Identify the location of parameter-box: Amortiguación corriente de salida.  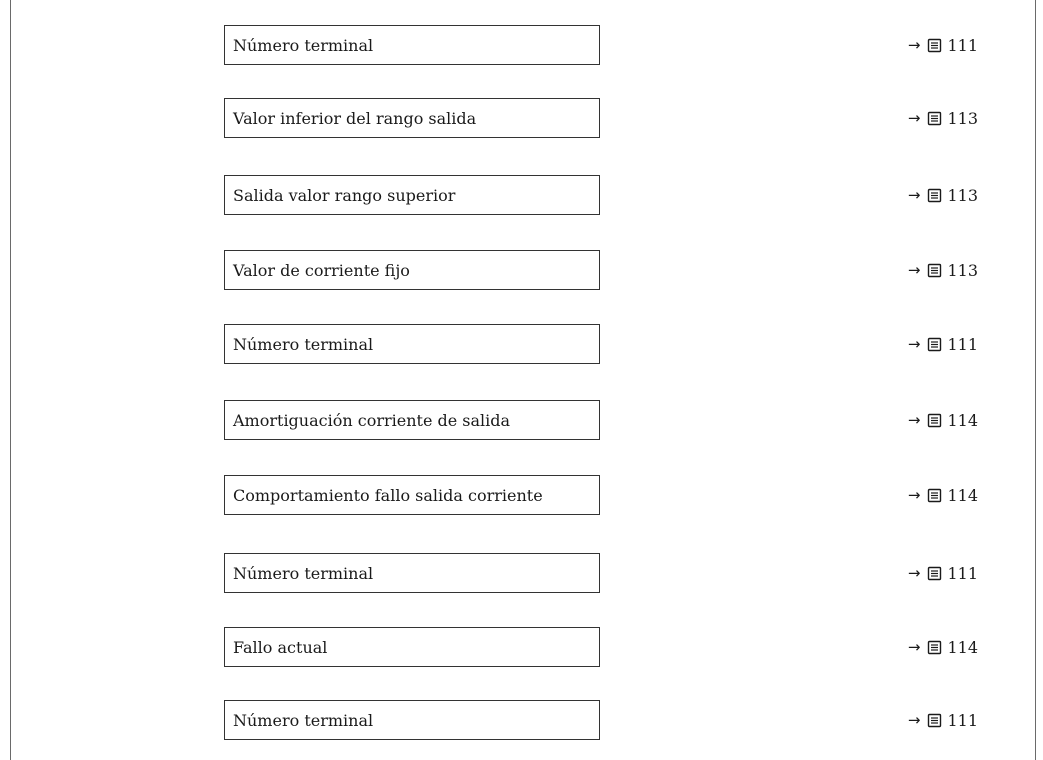
(412, 420).